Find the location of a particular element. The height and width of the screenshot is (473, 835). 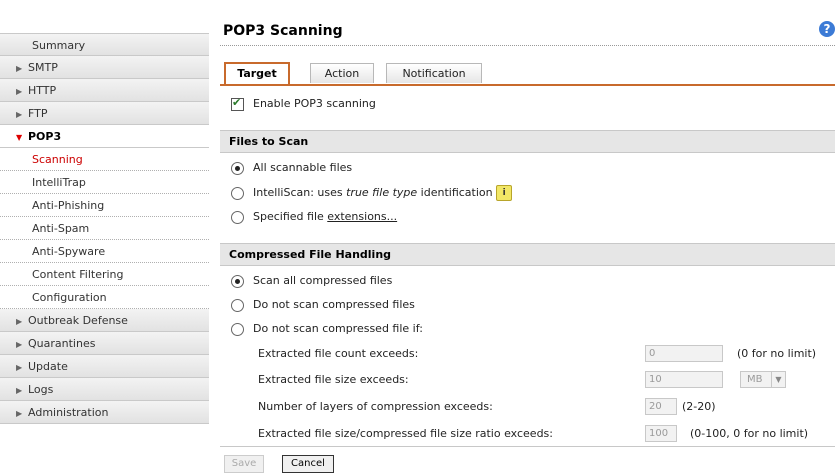

sidebar-subitem-scanning: Scanning is located at coordinates (104, 159).